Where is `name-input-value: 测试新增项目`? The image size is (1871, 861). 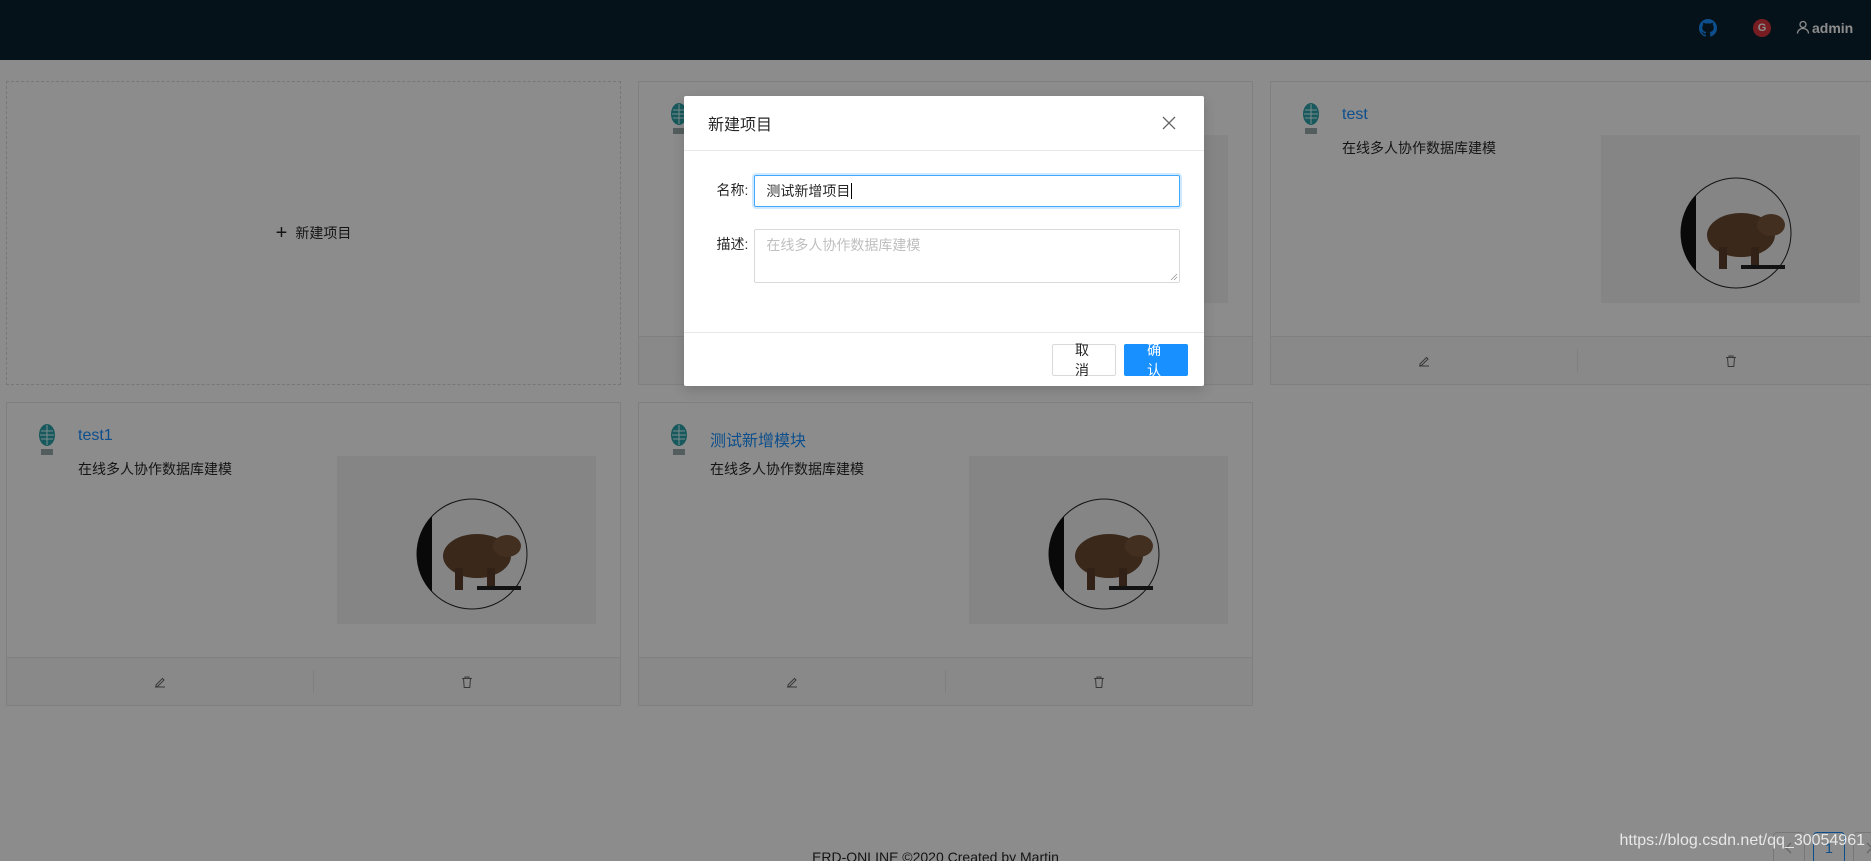 name-input-value: 测试新增项目 is located at coordinates (808, 191).